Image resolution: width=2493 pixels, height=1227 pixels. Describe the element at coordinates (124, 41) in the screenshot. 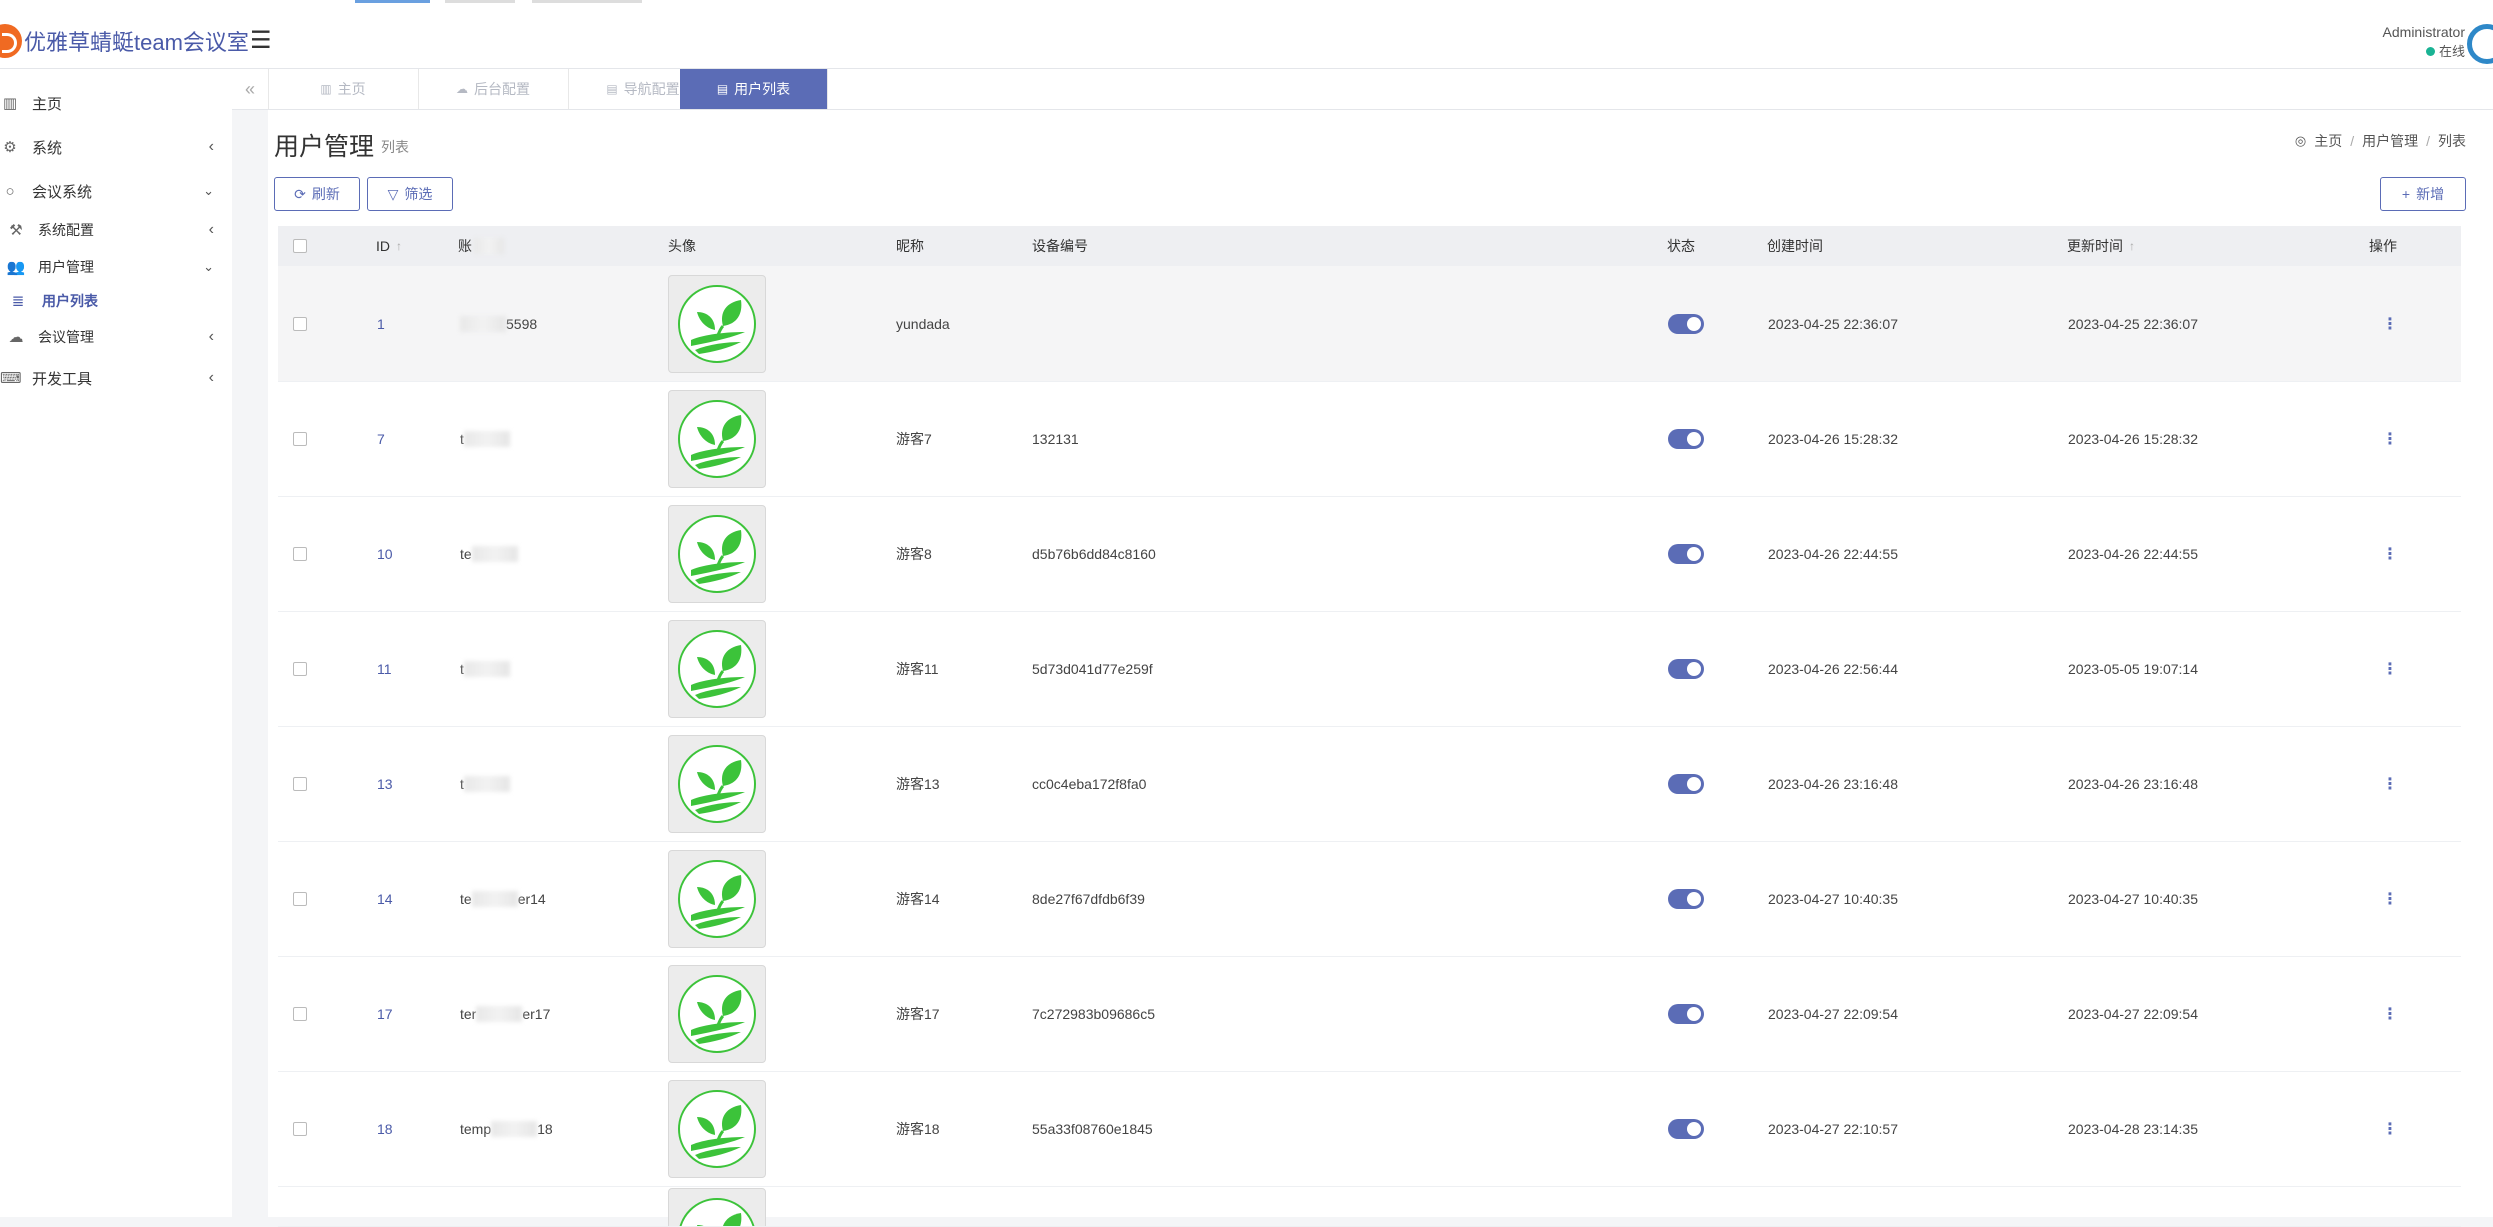

I see `app-logo: 优雅草蜻蜓team会议室` at that location.